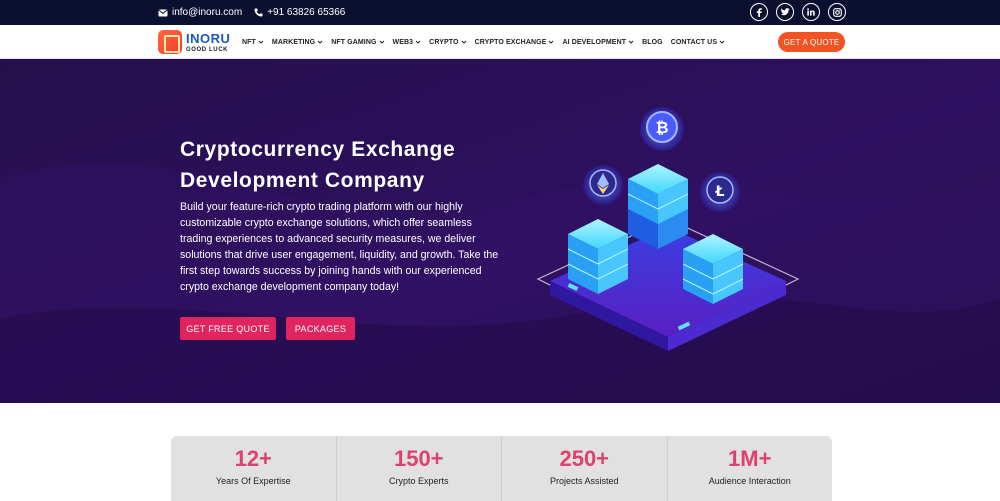 The height and width of the screenshot is (501, 1000). Describe the element at coordinates (749, 481) in the screenshot. I see `stat-label: Audience Interaction` at that location.